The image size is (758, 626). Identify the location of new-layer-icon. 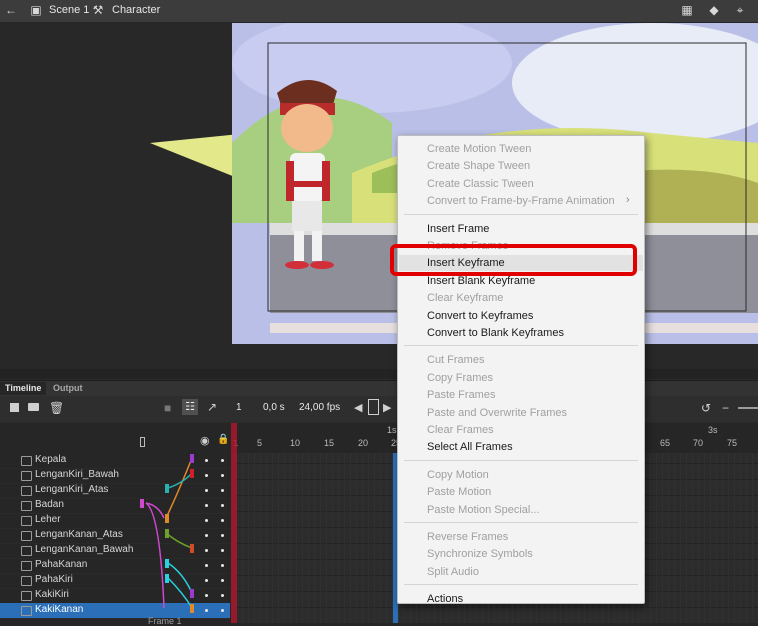
(14, 407).